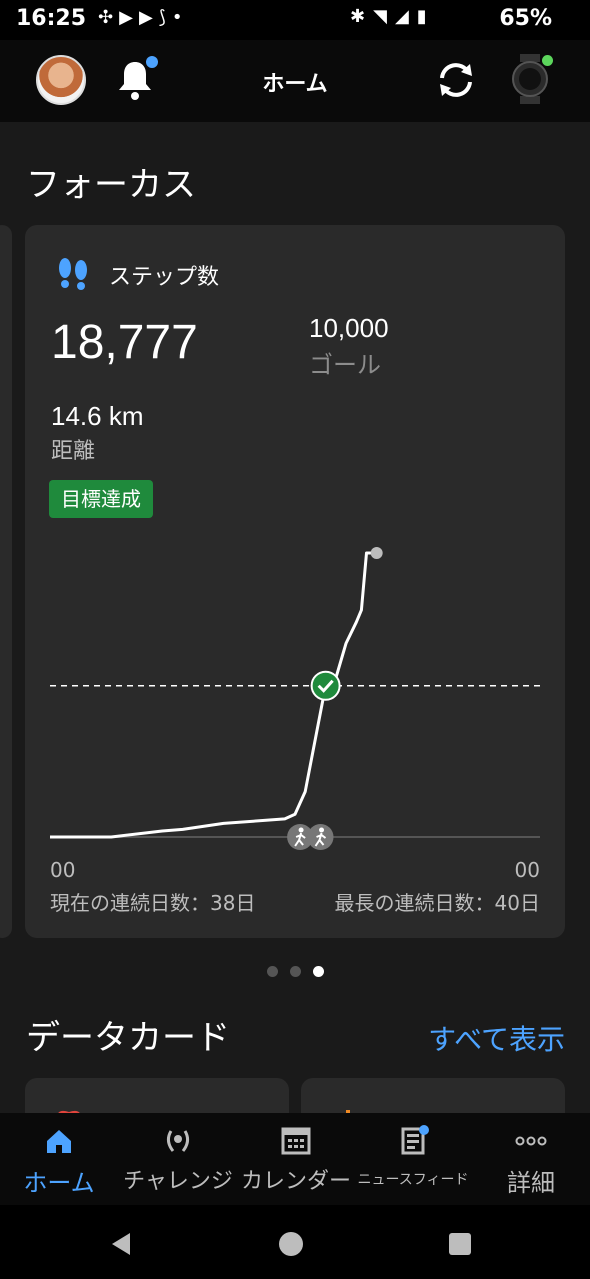 This screenshot has height=1279, width=590. Describe the element at coordinates (547, 60) in the screenshot. I see `connection-status-dot` at that location.